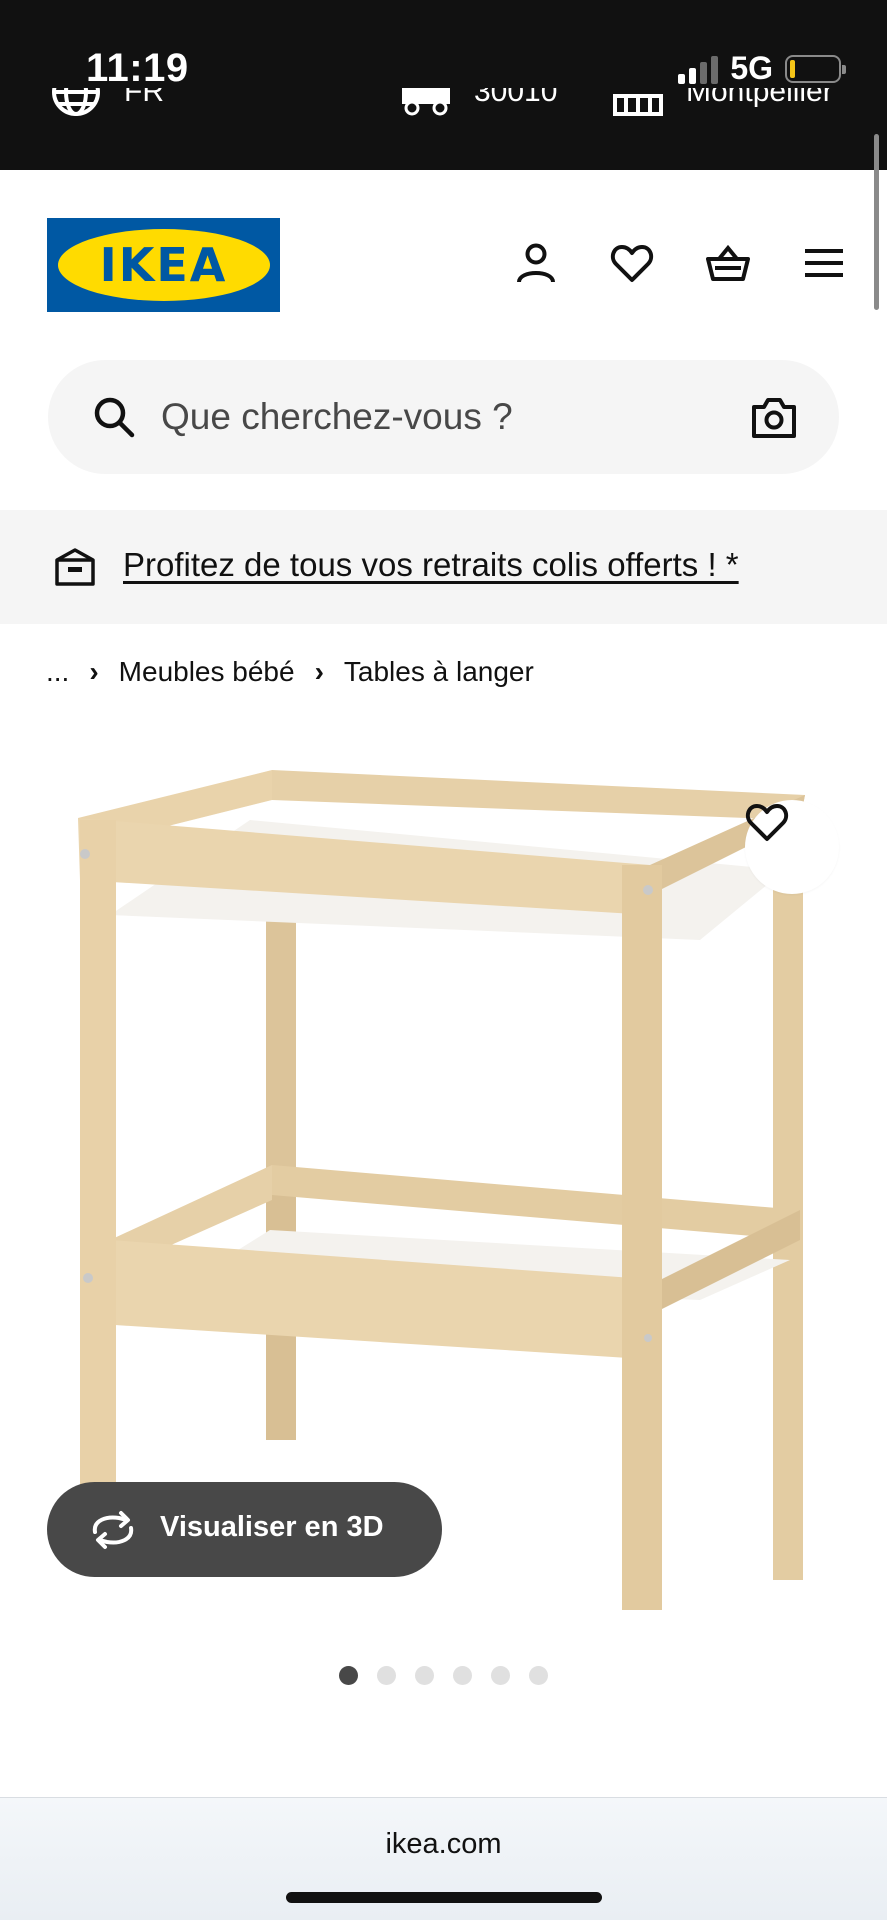  Describe the element at coordinates (443, 1675) in the screenshot. I see `carousel-dots` at that location.